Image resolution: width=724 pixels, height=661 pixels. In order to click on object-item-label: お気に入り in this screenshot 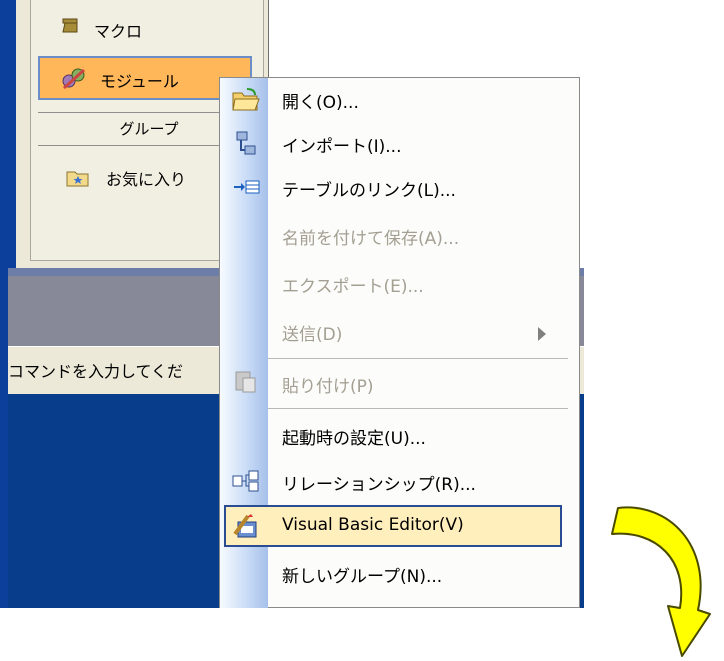, I will do `click(146, 179)`.